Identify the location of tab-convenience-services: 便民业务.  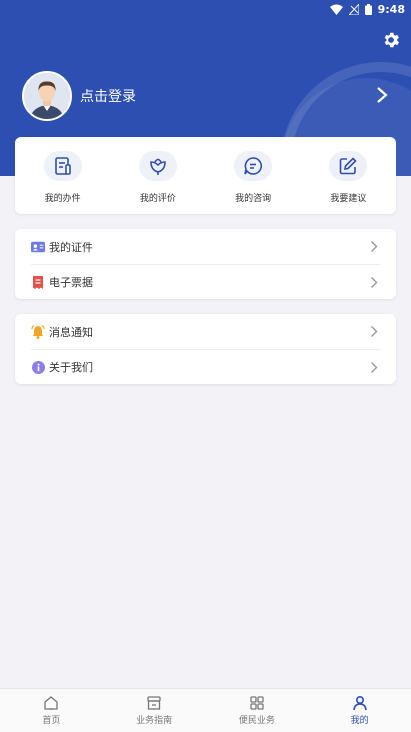
(257, 710).